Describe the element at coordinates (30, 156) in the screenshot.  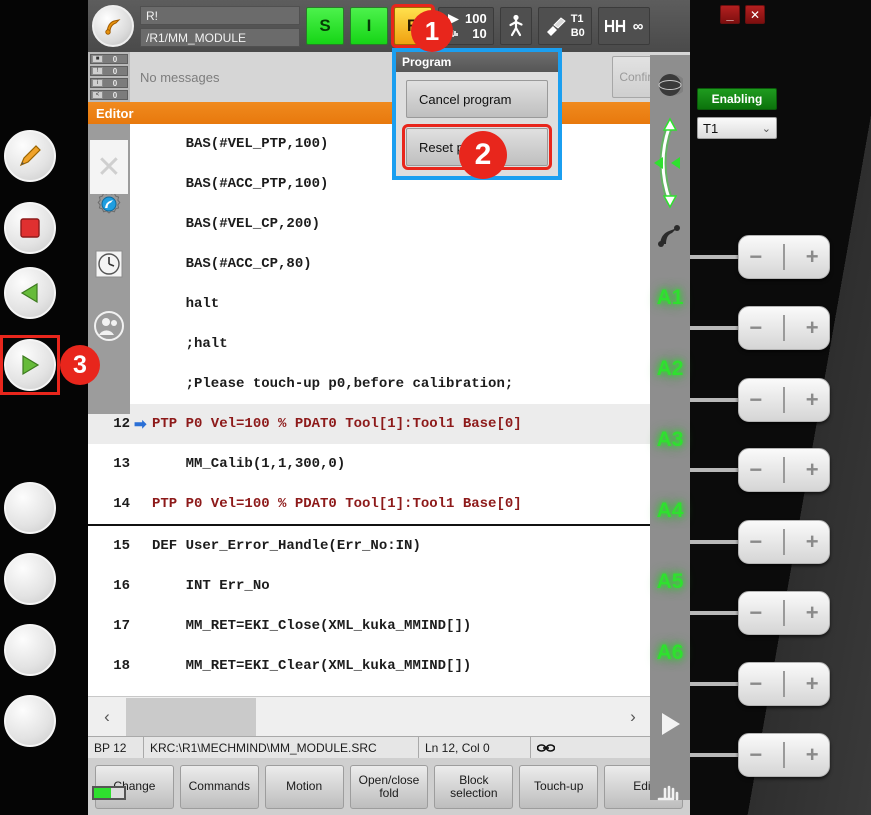
I see `edit-pencil-button` at that location.